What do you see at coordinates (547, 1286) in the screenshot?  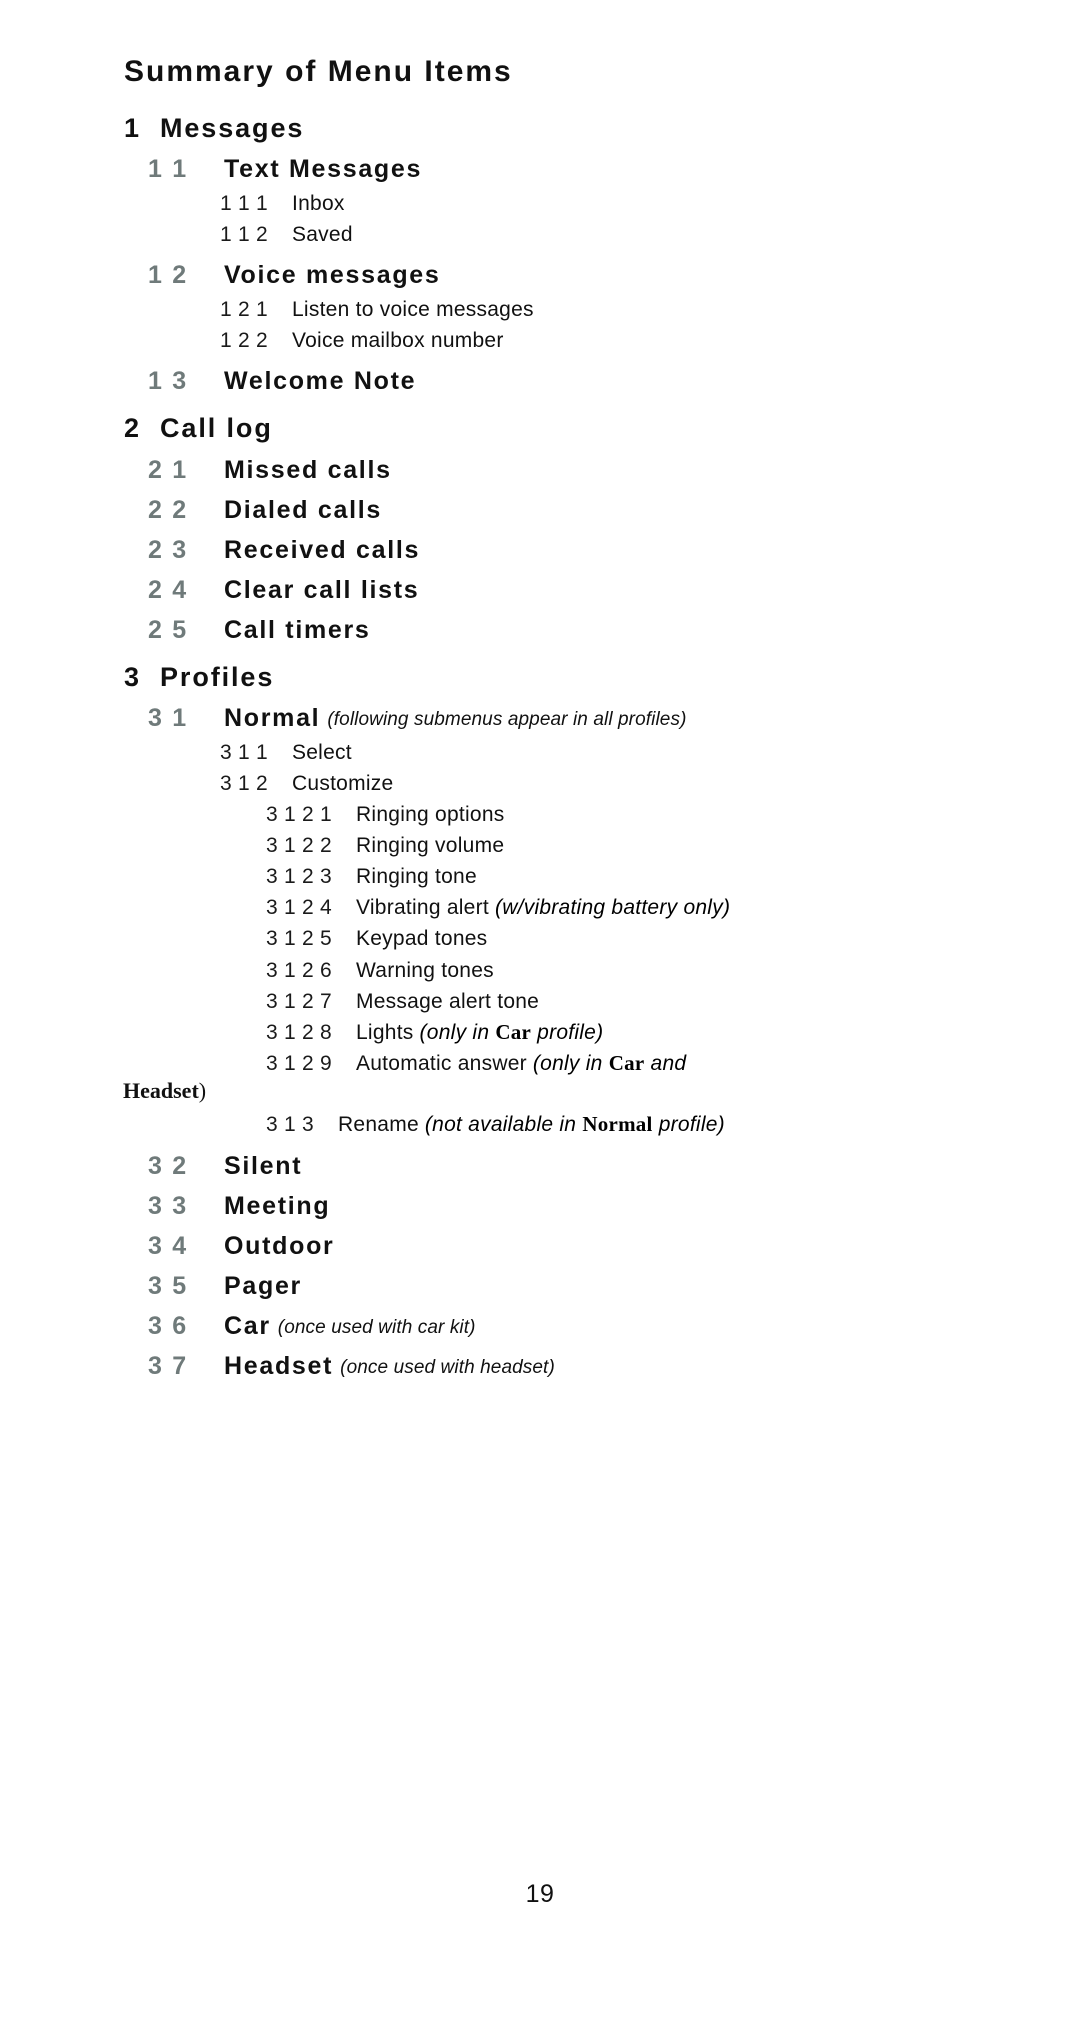 I see `menu-item-pager: 3 5 Pager` at bounding box center [547, 1286].